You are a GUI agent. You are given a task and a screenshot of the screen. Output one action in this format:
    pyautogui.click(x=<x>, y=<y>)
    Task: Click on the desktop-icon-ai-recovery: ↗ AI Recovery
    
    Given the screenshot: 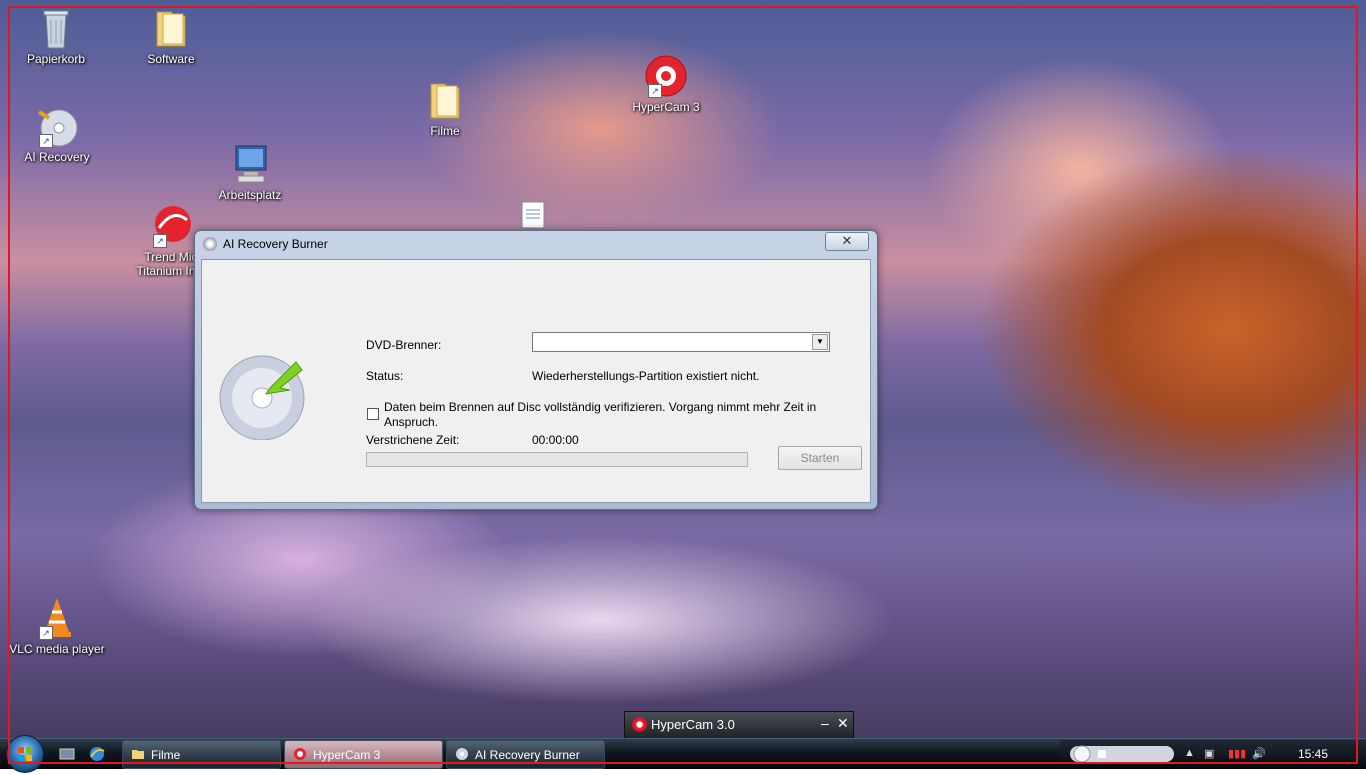 What is the action you would take?
    pyautogui.click(x=57, y=134)
    